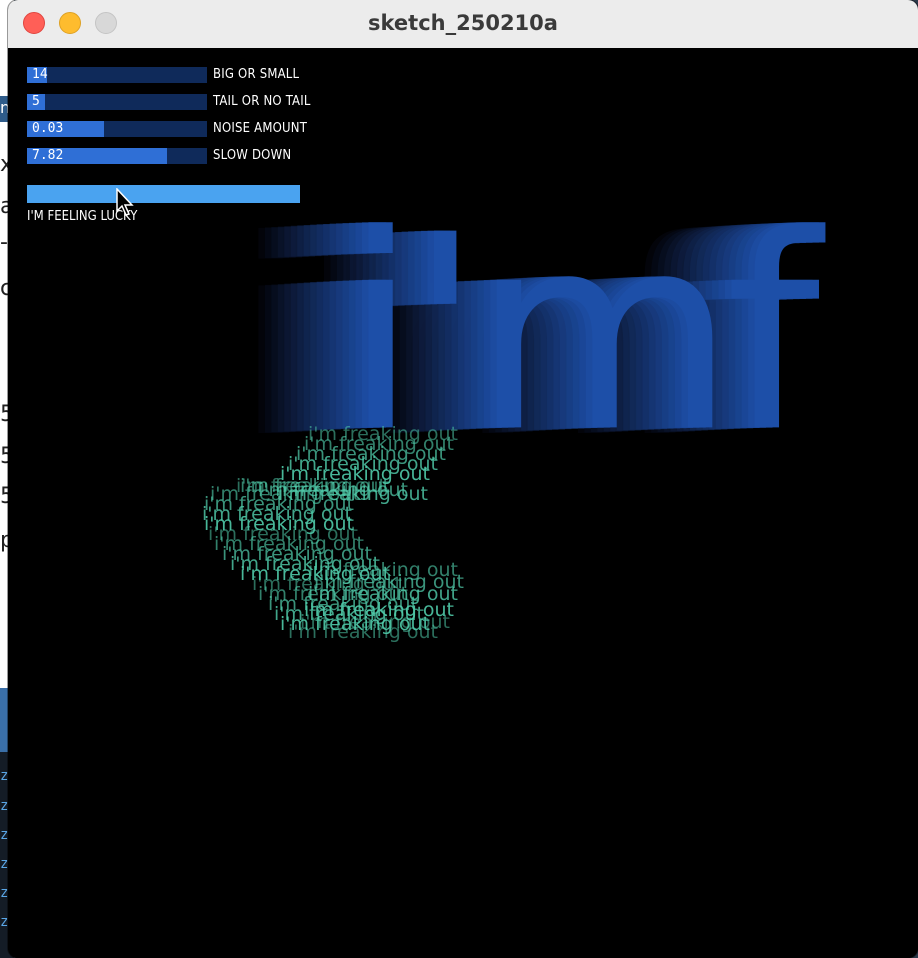  What do you see at coordinates (48, 155) in the screenshot?
I see `slider-value: 7.82` at bounding box center [48, 155].